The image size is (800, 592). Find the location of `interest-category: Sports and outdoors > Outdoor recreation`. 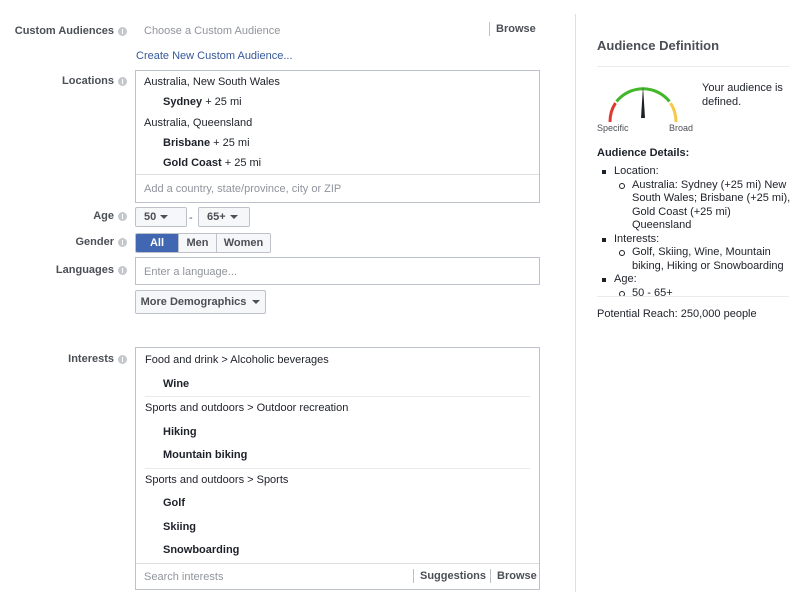

interest-category: Sports and outdoors > Outdoor recreation is located at coordinates (247, 408).